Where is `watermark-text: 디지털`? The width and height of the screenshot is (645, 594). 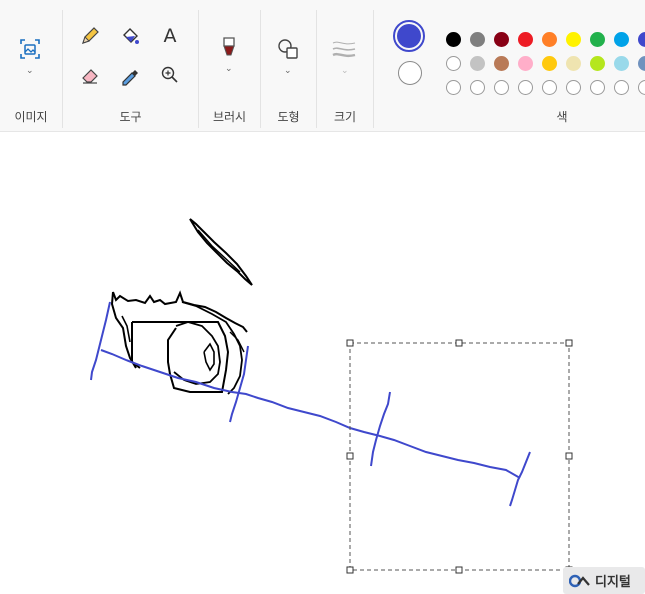
watermark-text: 디지털 is located at coordinates (613, 582).